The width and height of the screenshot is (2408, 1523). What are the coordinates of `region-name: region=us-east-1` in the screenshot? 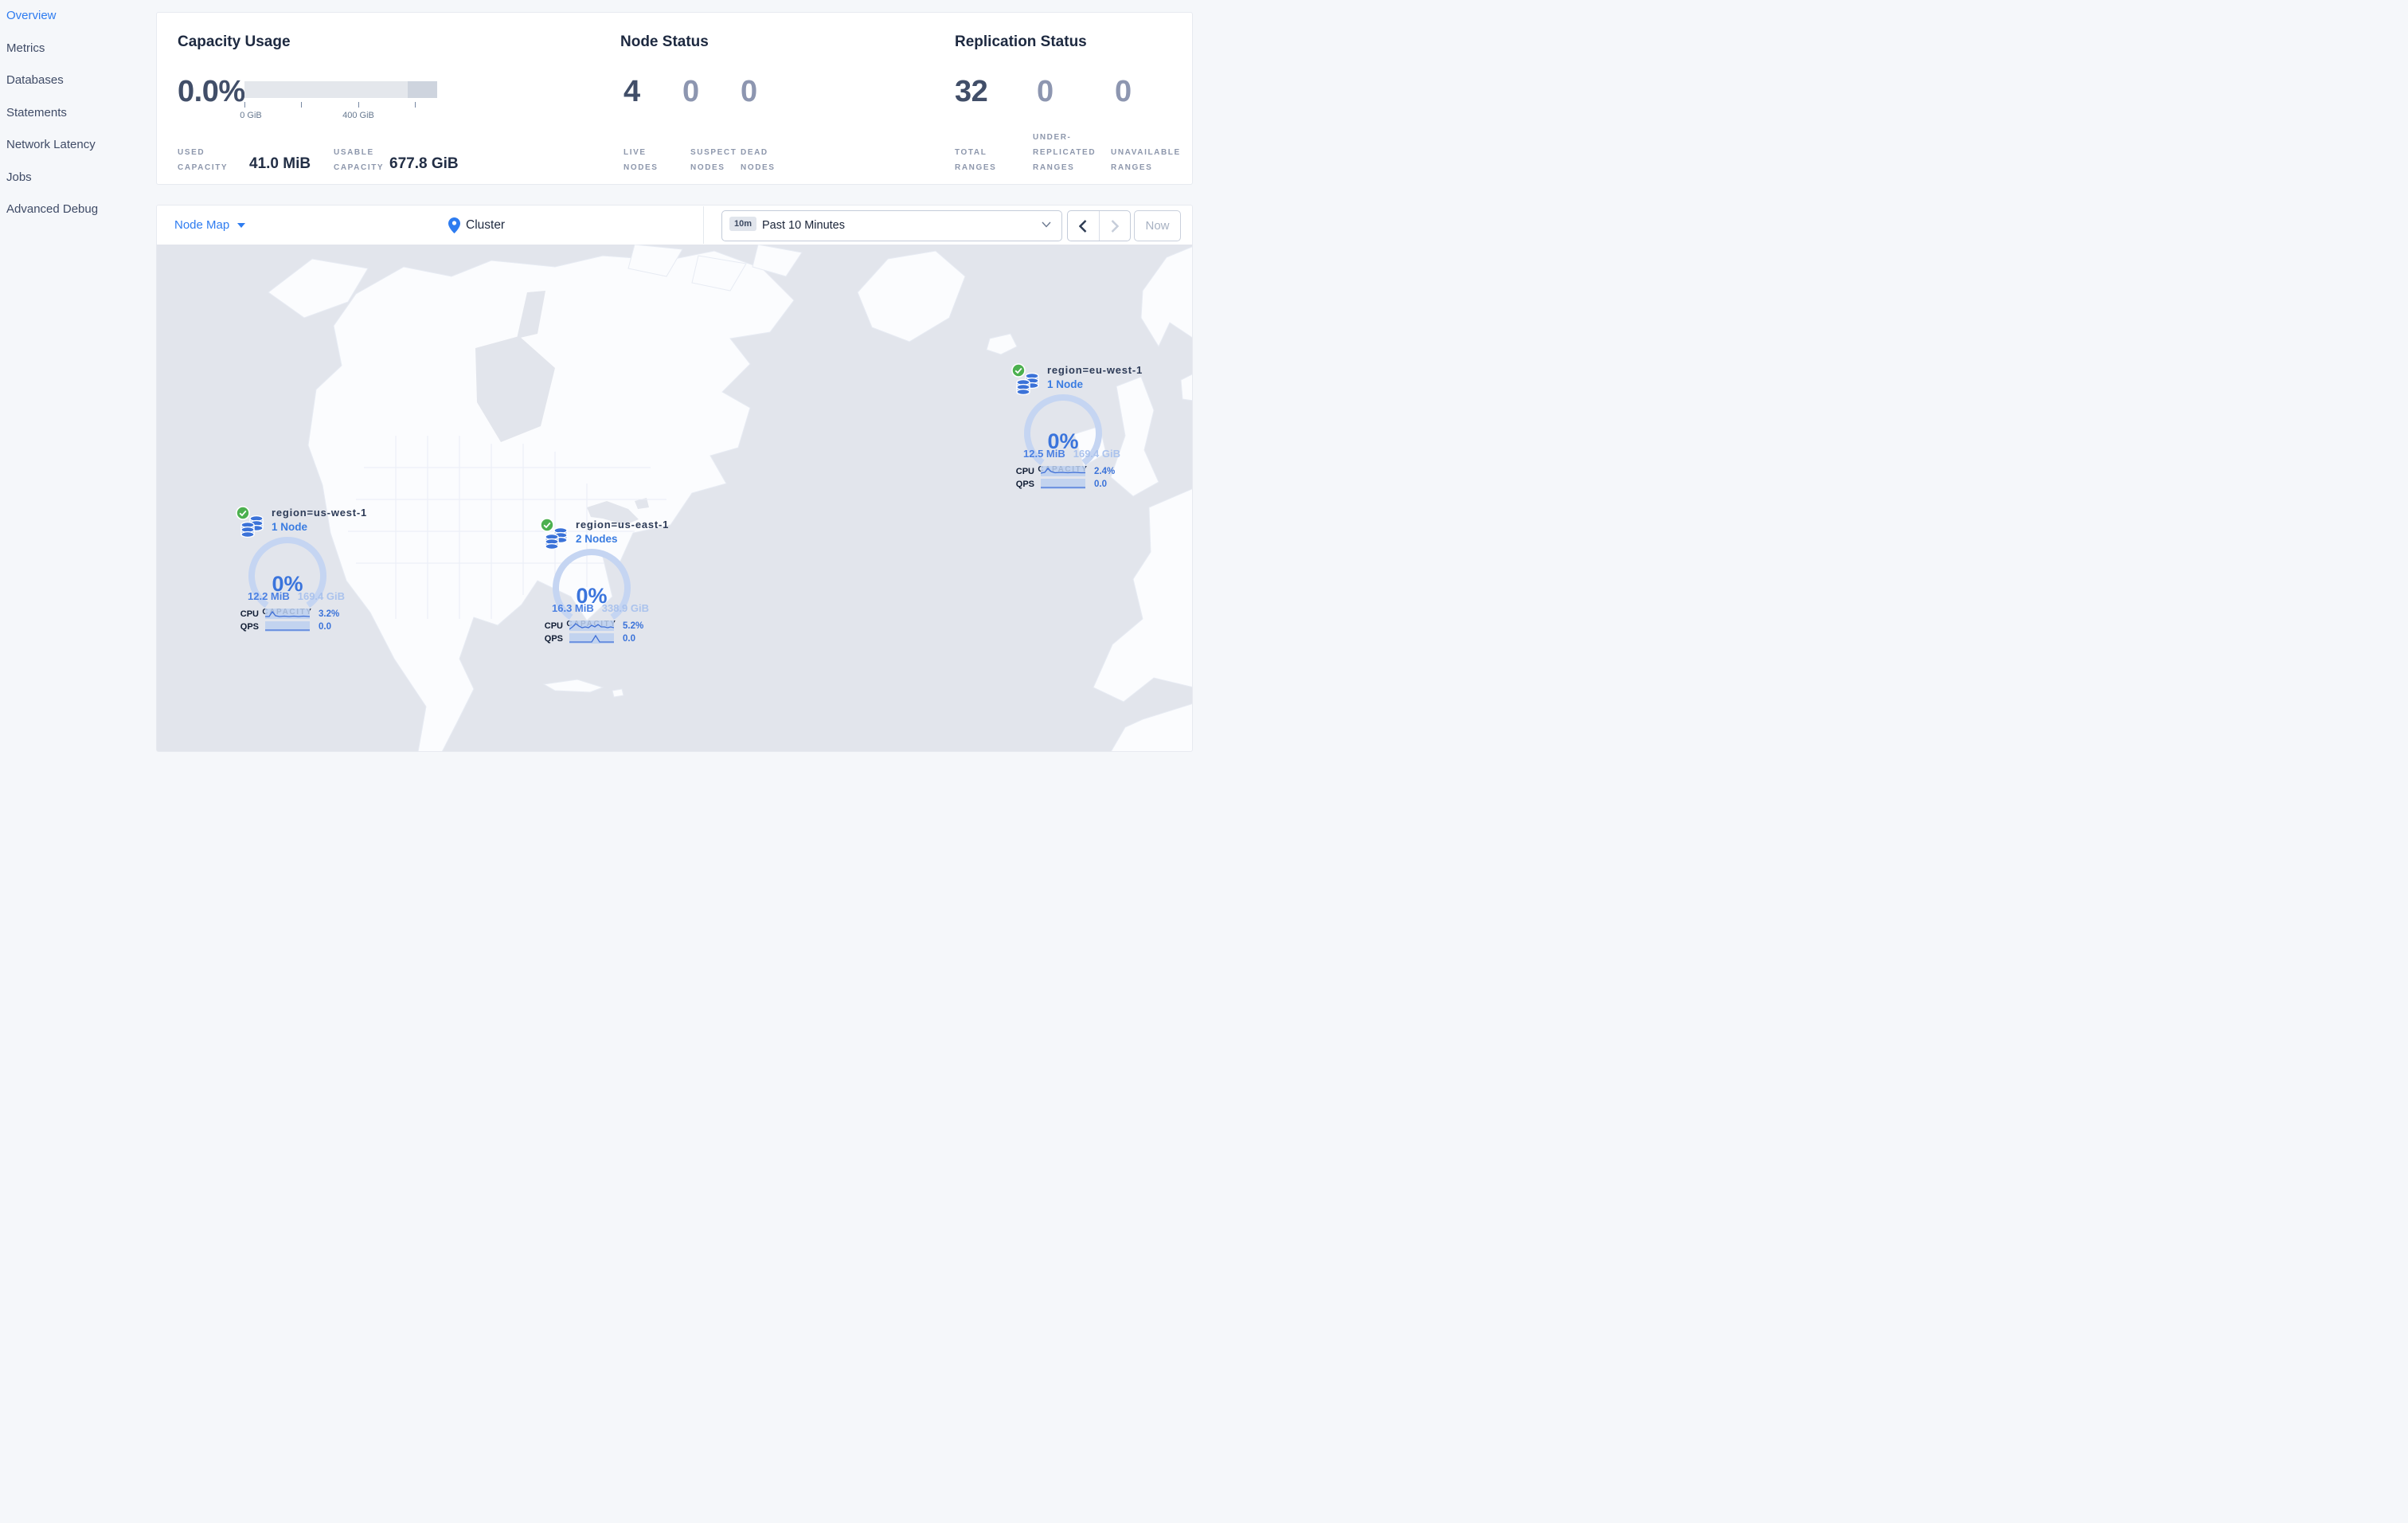 It's located at (623, 525).